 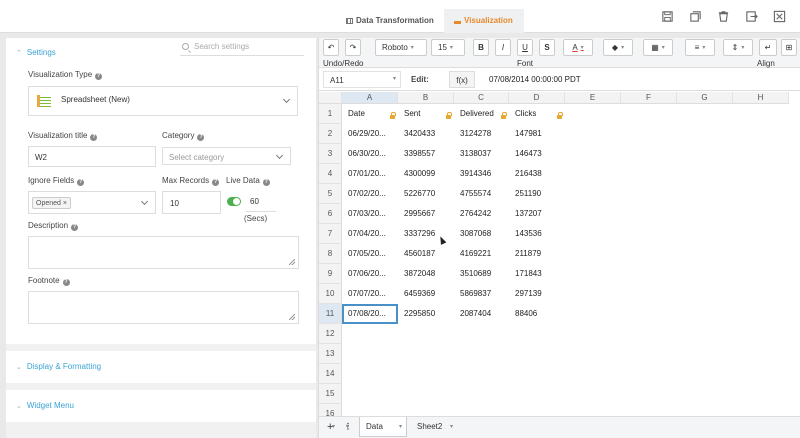 What do you see at coordinates (330, 334) in the screenshot?
I see `row-header: 12` at bounding box center [330, 334].